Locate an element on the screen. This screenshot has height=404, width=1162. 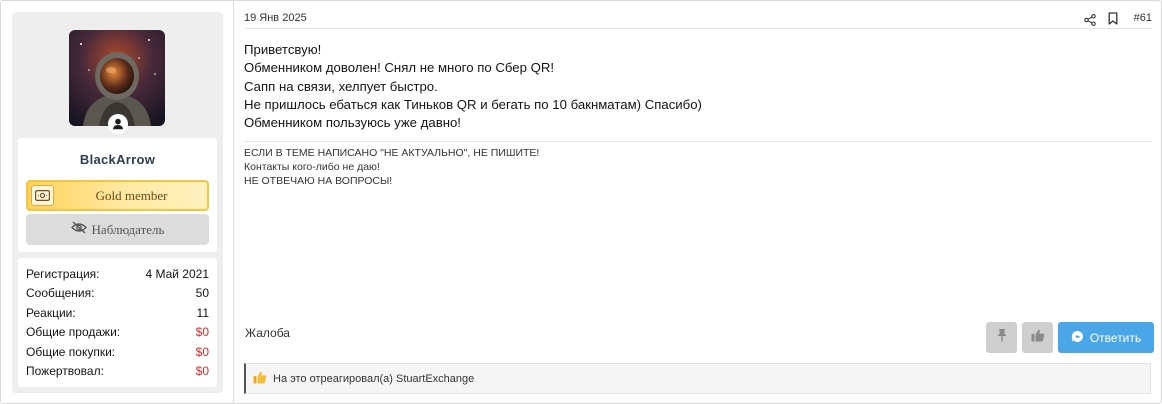
post-date: 19 Янв 2025 is located at coordinates (275, 18).